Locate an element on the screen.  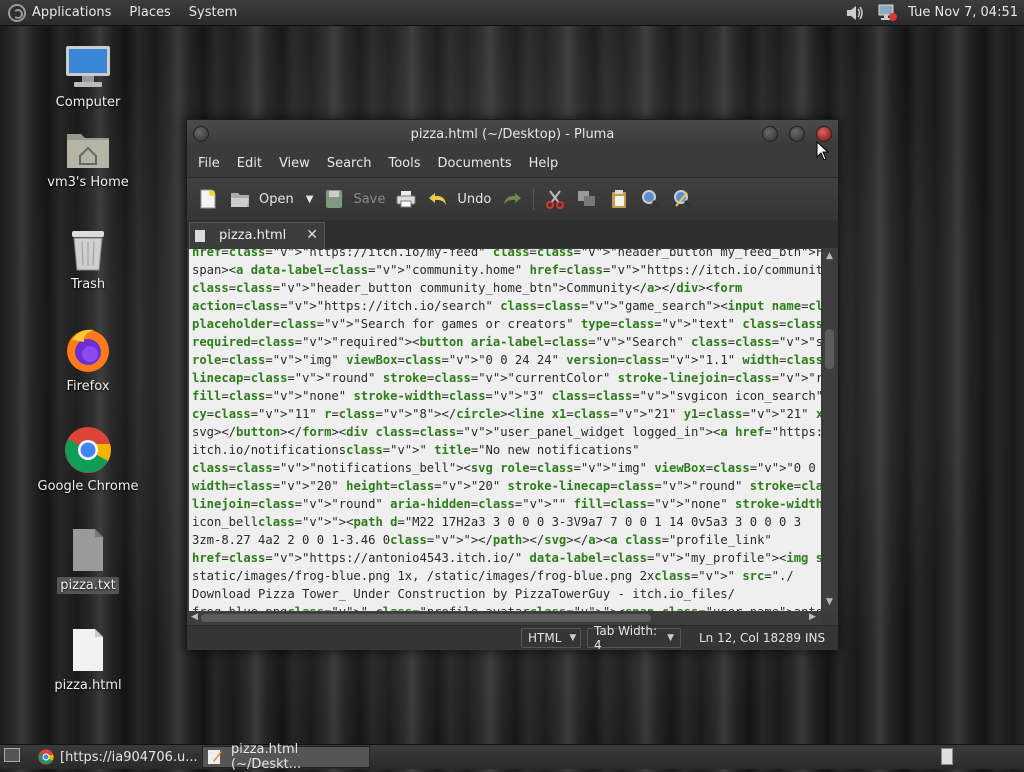
menu-file: File is located at coordinates (209, 163).